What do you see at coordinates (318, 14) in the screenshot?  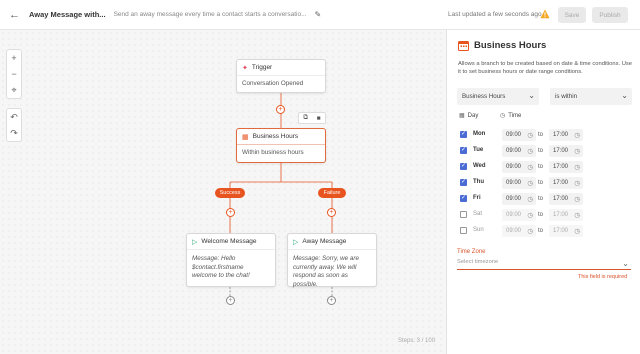 I see `pencil-icon: ✎` at bounding box center [318, 14].